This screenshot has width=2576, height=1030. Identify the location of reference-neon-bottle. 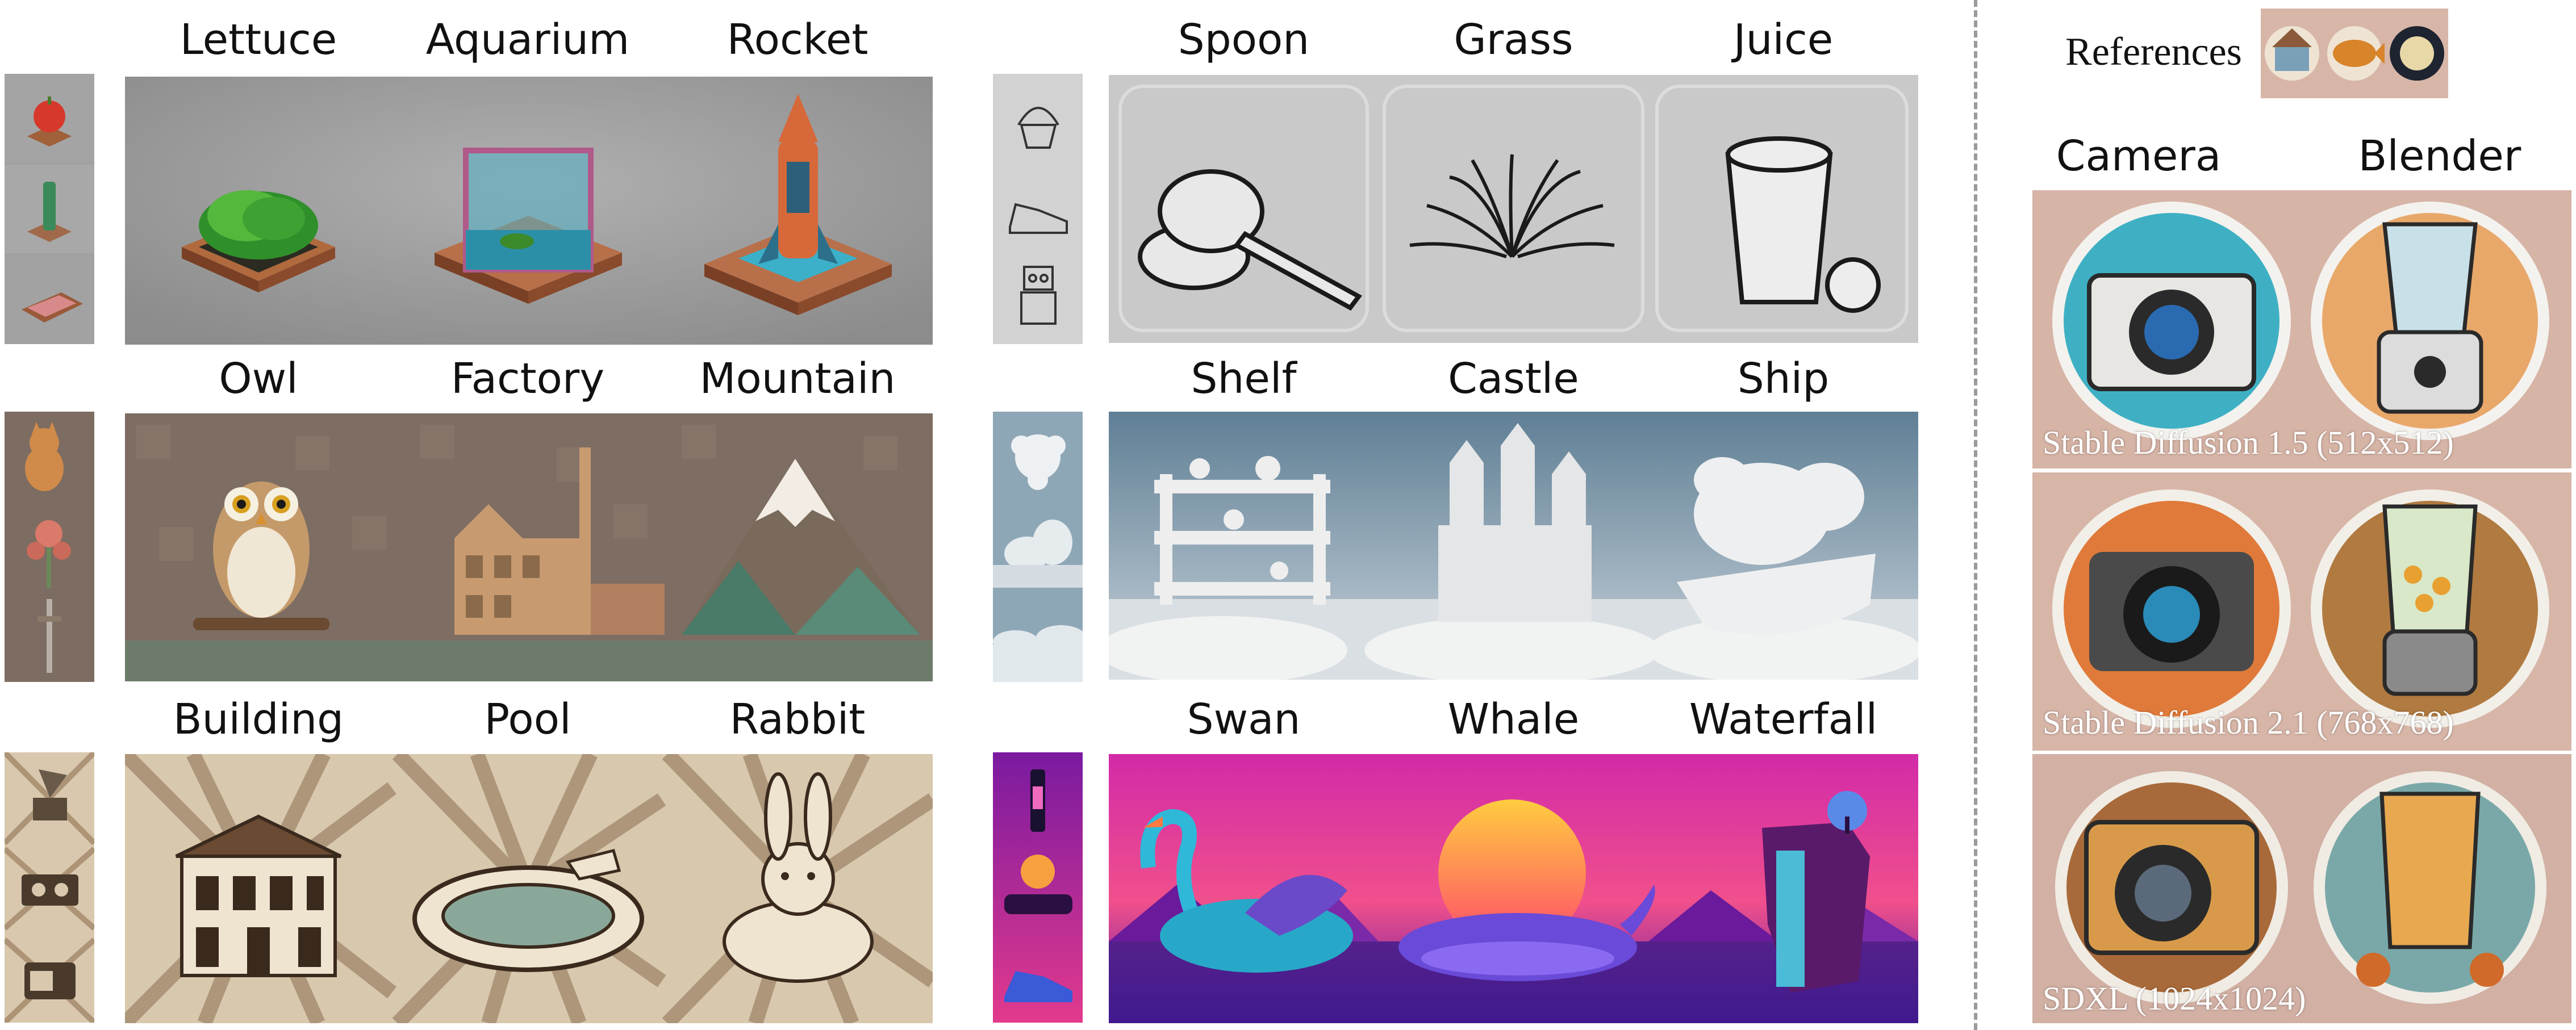
(1037, 801).